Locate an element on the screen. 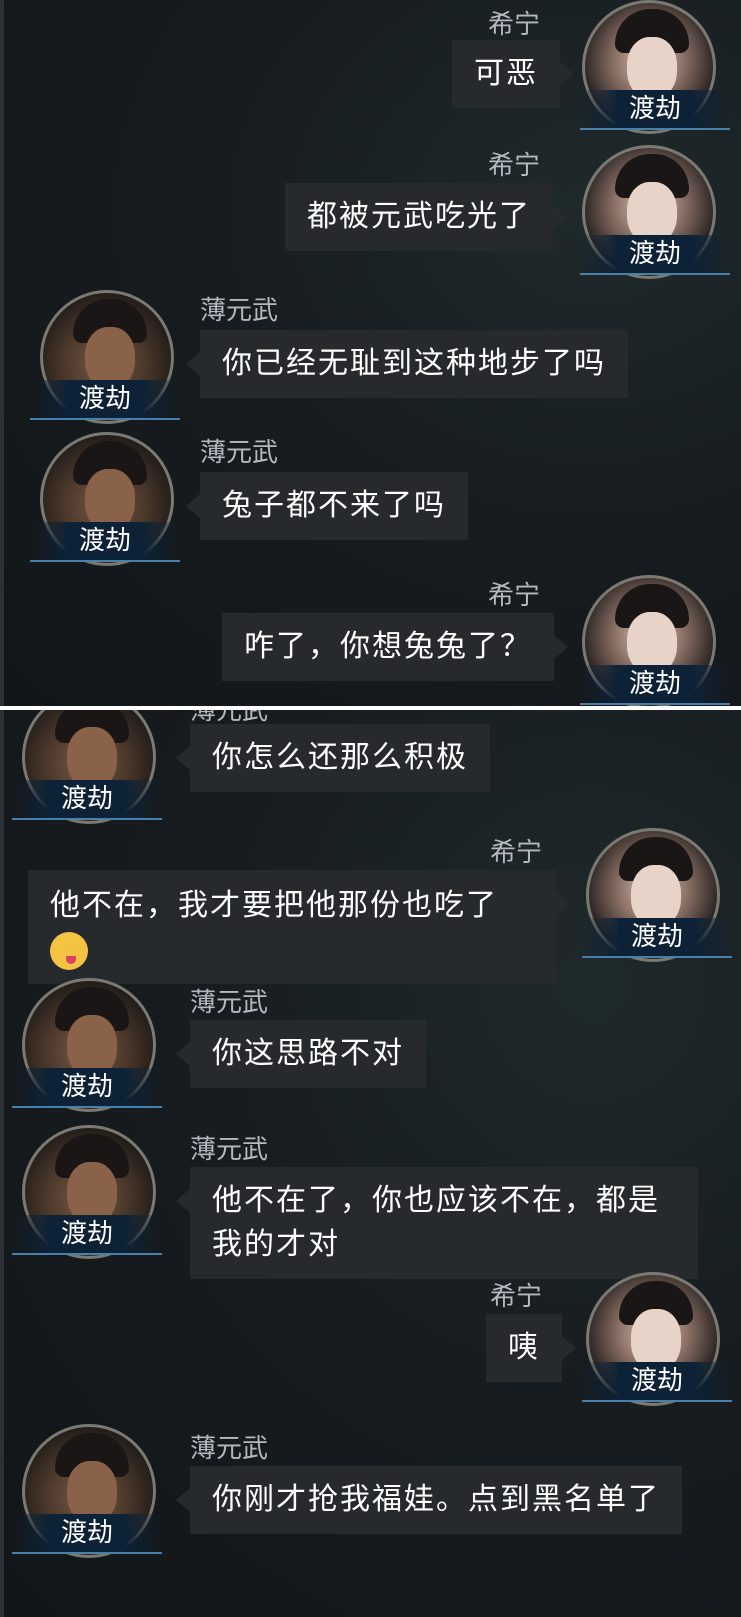 This screenshot has width=741, height=1617. message-bubble: 咋了，你想兔兔了？ is located at coordinates (395, 647).